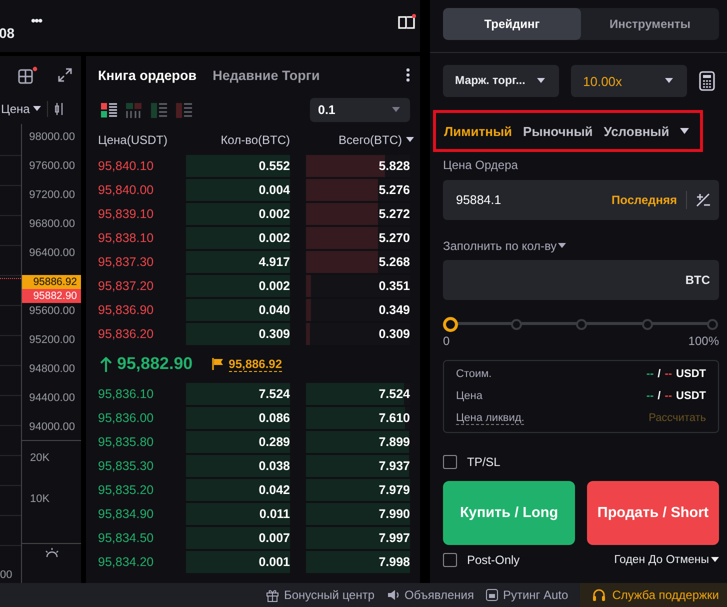  Describe the element at coordinates (65, 75) in the screenshot. I see `expand-icon` at that location.